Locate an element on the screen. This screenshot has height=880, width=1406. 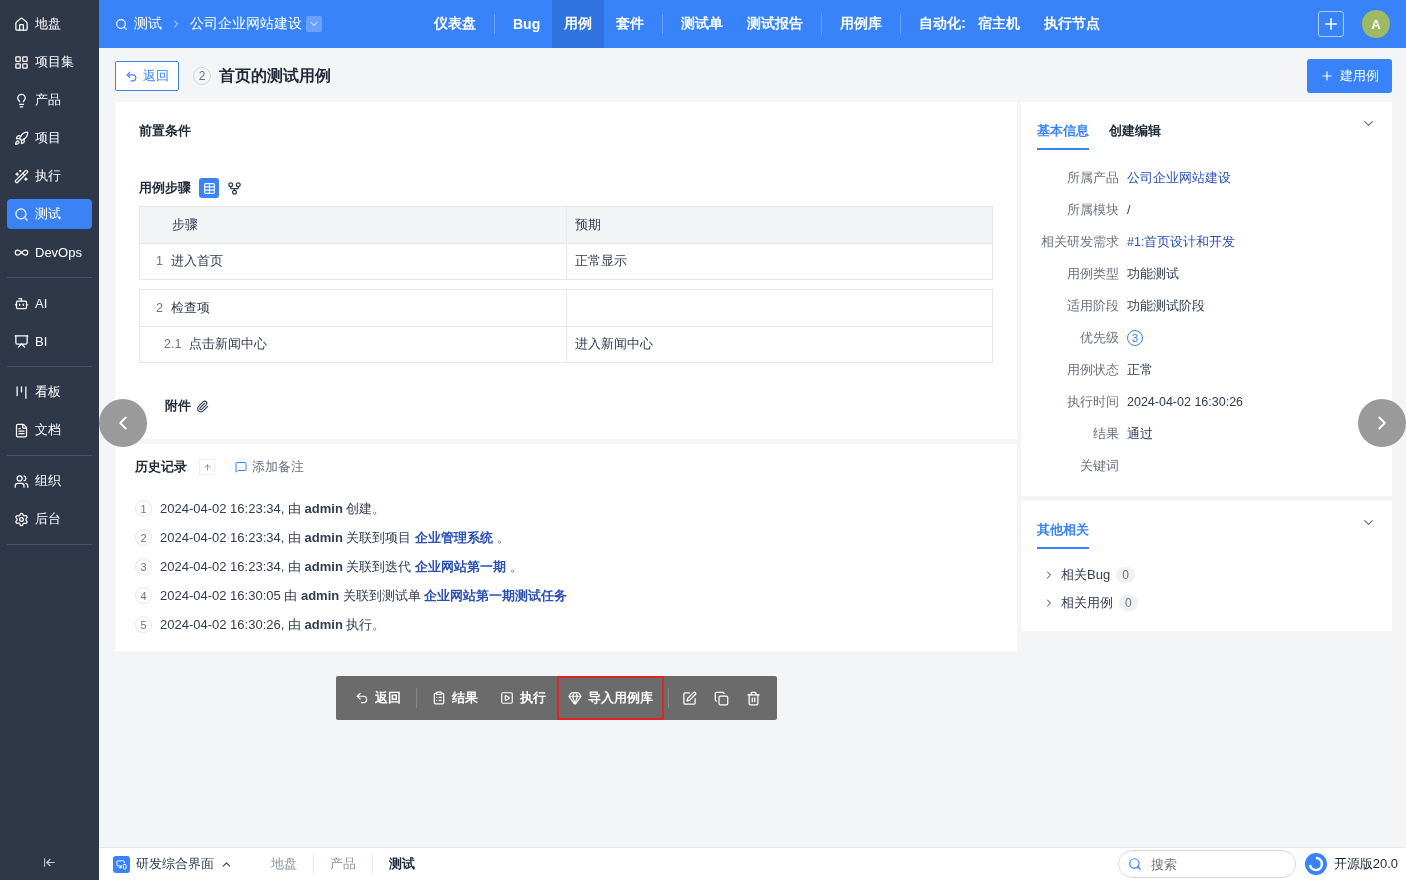
breadcrumb-link: 地盘 is located at coordinates (284, 864).